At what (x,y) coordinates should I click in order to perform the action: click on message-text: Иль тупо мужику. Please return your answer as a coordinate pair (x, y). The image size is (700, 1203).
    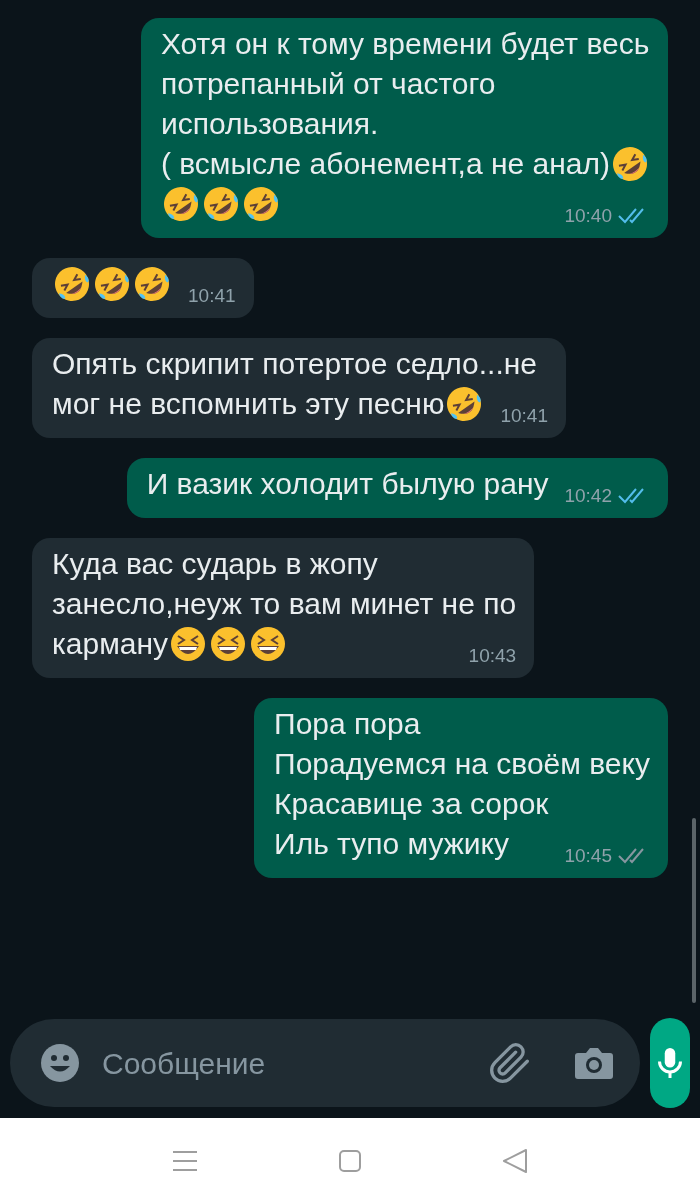
    Looking at the image, I should click on (392, 844).